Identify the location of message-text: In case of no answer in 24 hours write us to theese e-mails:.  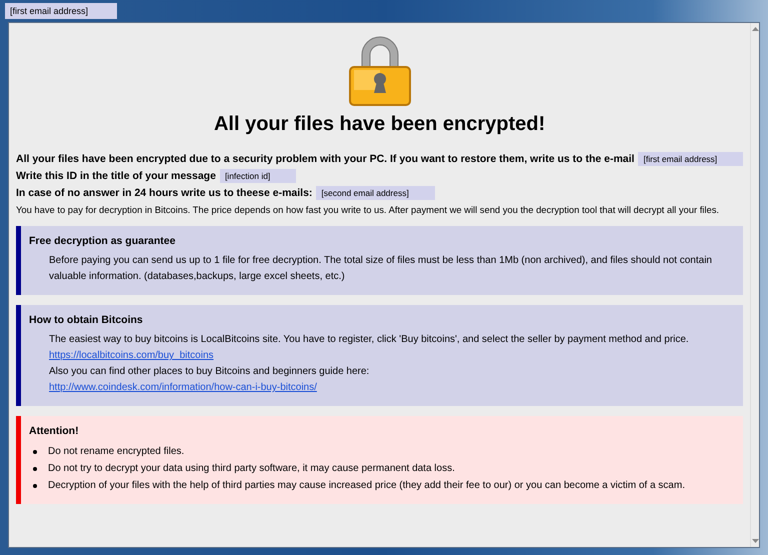
(164, 192).